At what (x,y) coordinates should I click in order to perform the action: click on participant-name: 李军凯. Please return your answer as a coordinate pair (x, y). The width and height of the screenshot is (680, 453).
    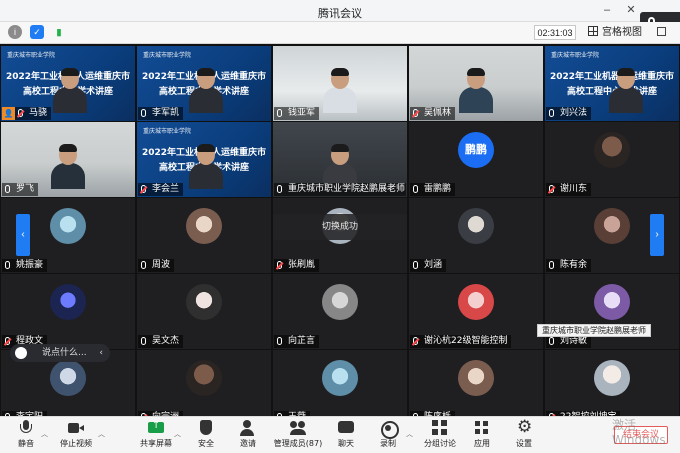
    Looking at the image, I should click on (166, 113).